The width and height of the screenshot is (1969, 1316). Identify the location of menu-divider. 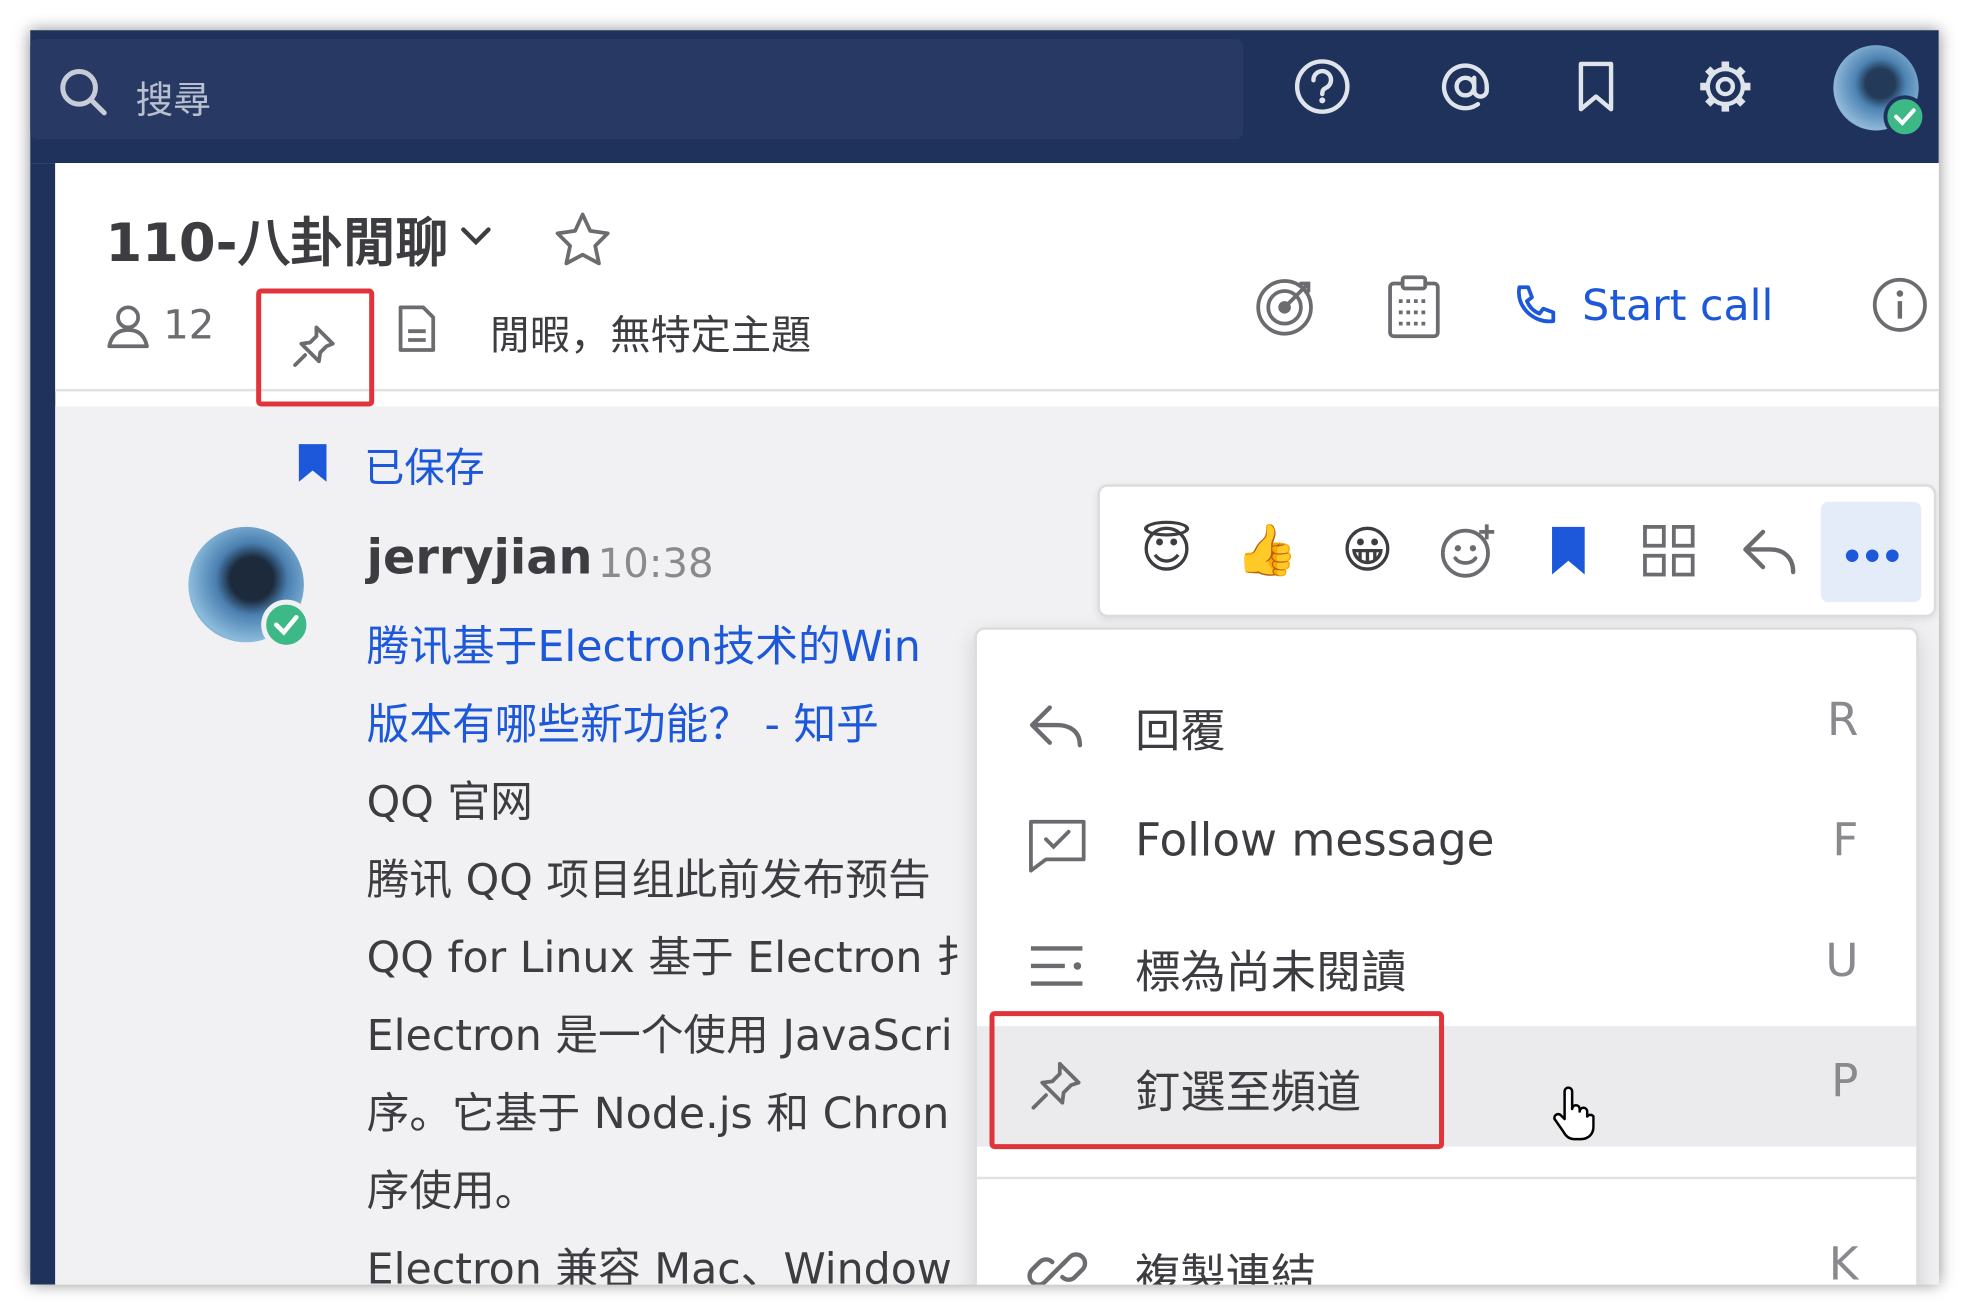
(1446, 1178).